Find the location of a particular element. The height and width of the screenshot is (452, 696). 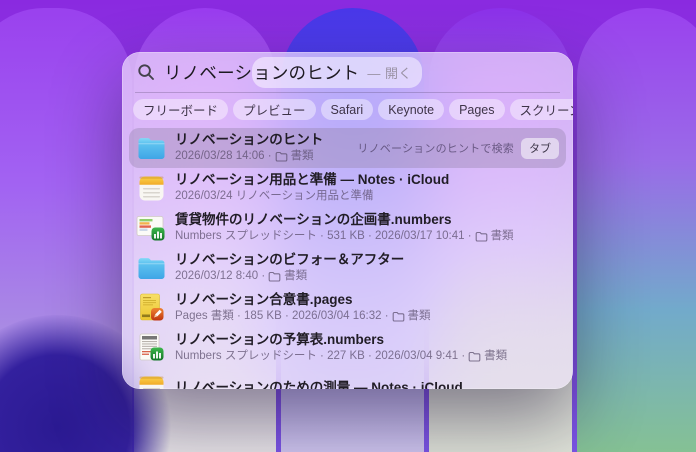

result-title: 賃貸物件のリノベーションの企画書.numbers is located at coordinates (313, 220).